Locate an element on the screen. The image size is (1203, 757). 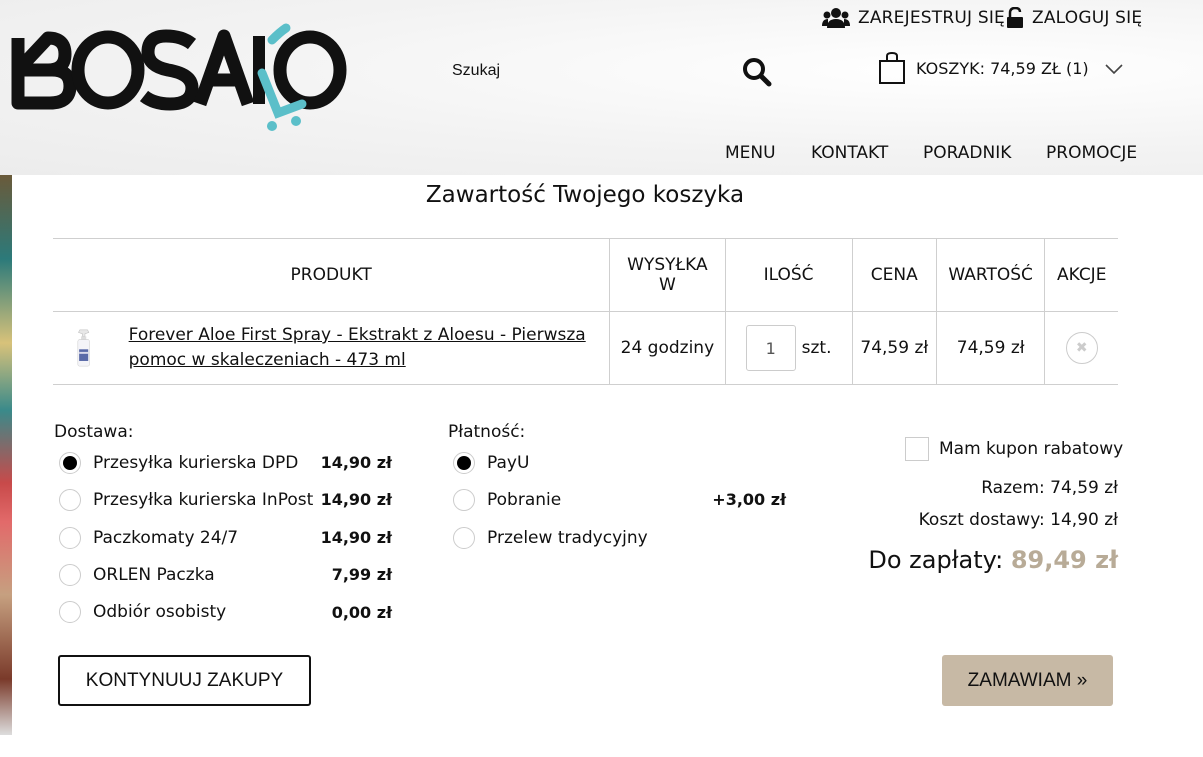
delivery-option-paczkomaty: Paczkomaty 24/7 is located at coordinates (148, 538).